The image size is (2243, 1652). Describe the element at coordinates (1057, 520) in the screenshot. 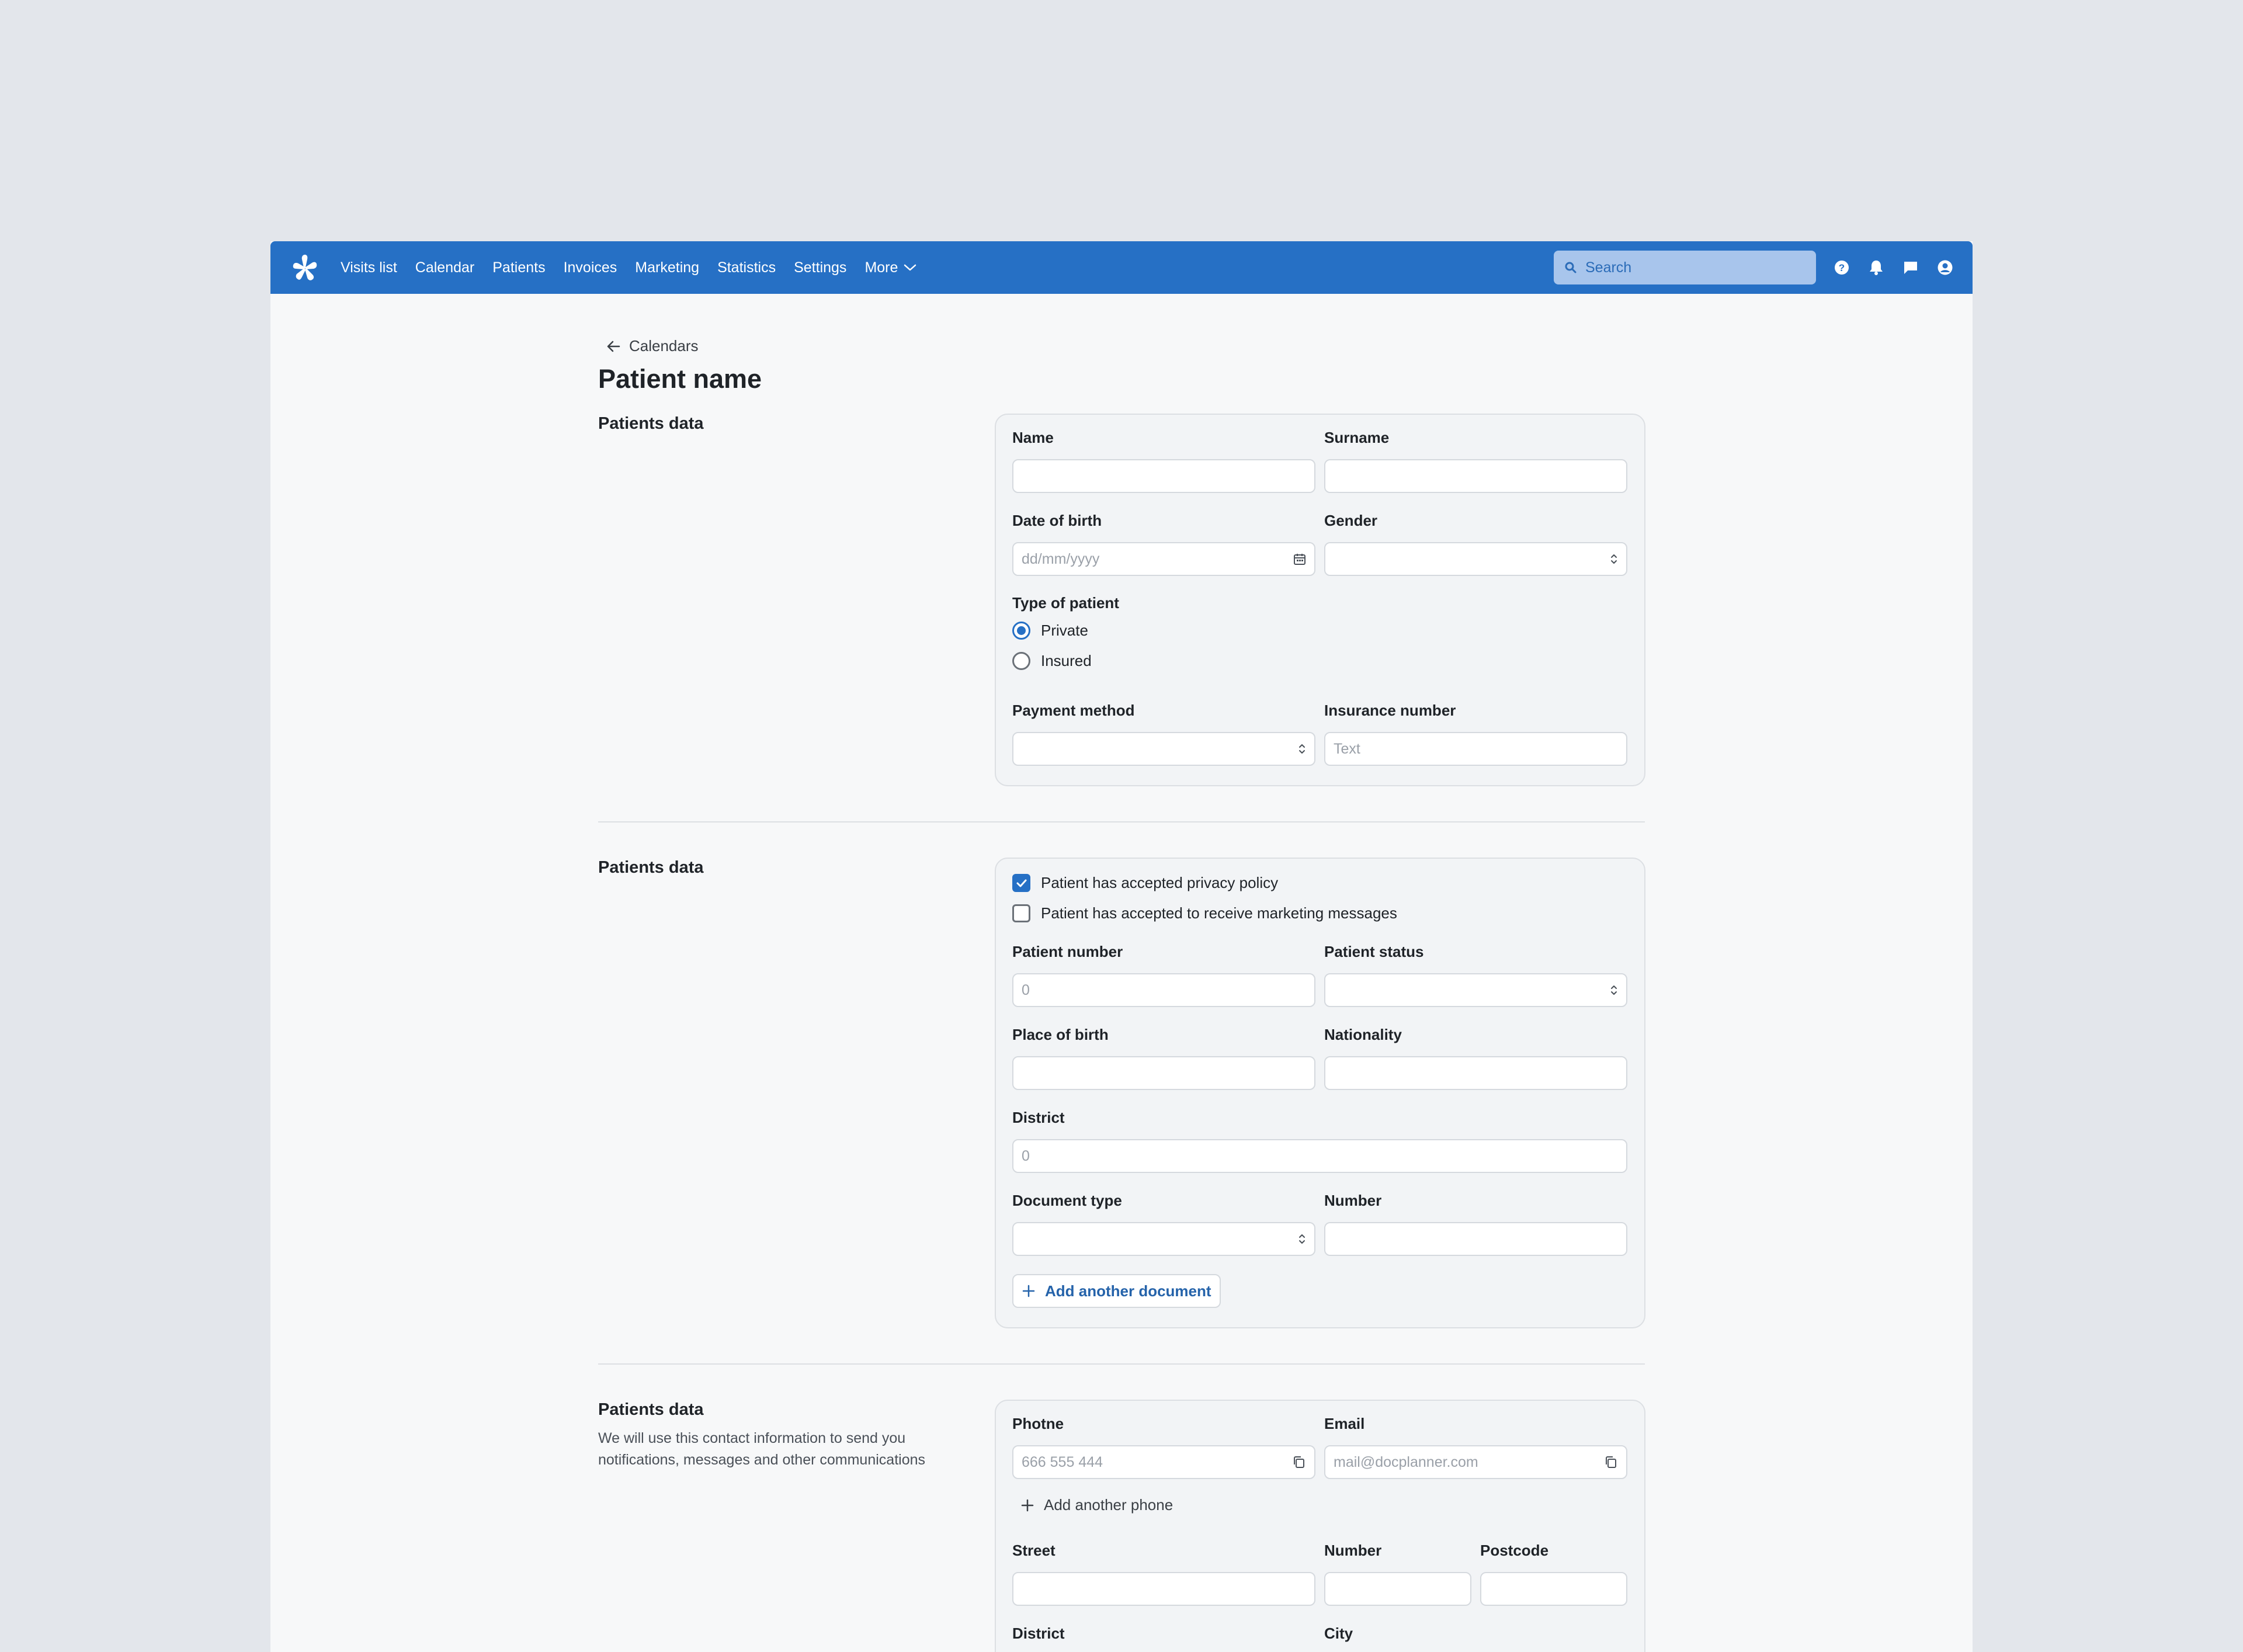

I see `dob-label: Date of birth` at that location.